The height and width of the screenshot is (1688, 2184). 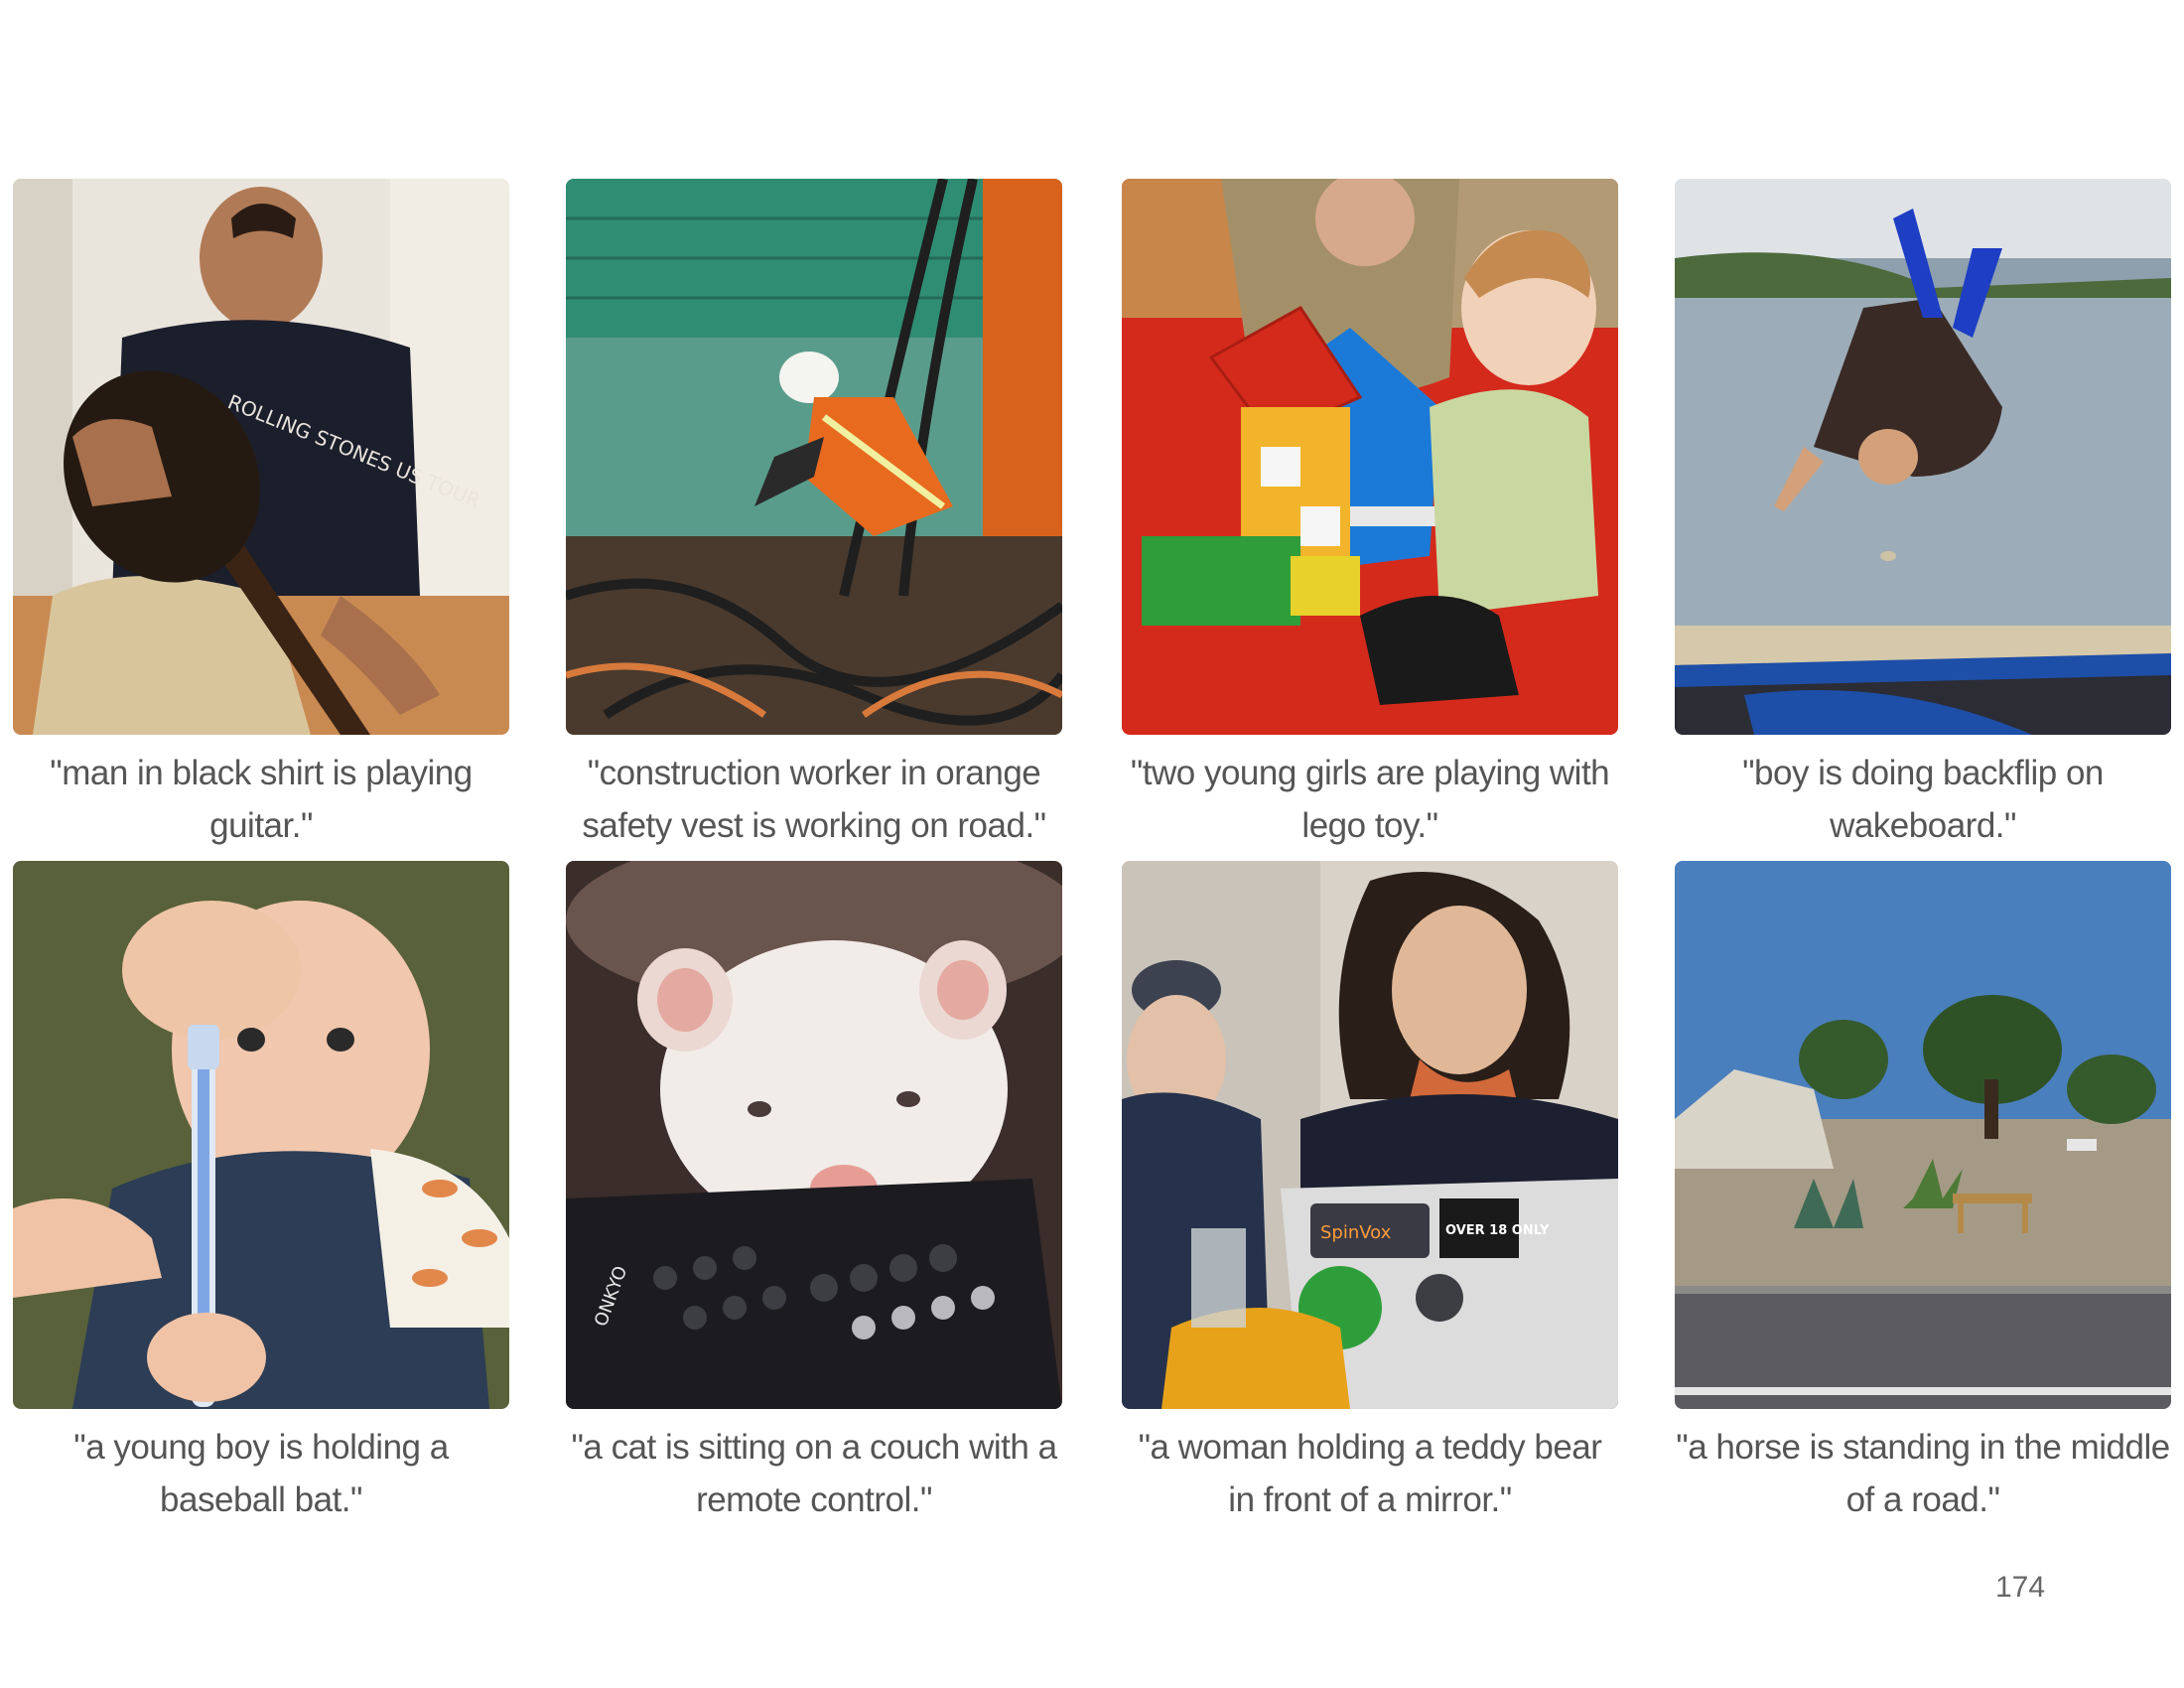 What do you see at coordinates (814, 1135) in the screenshot?
I see `photo-ferret-on-remote: ONKYO` at bounding box center [814, 1135].